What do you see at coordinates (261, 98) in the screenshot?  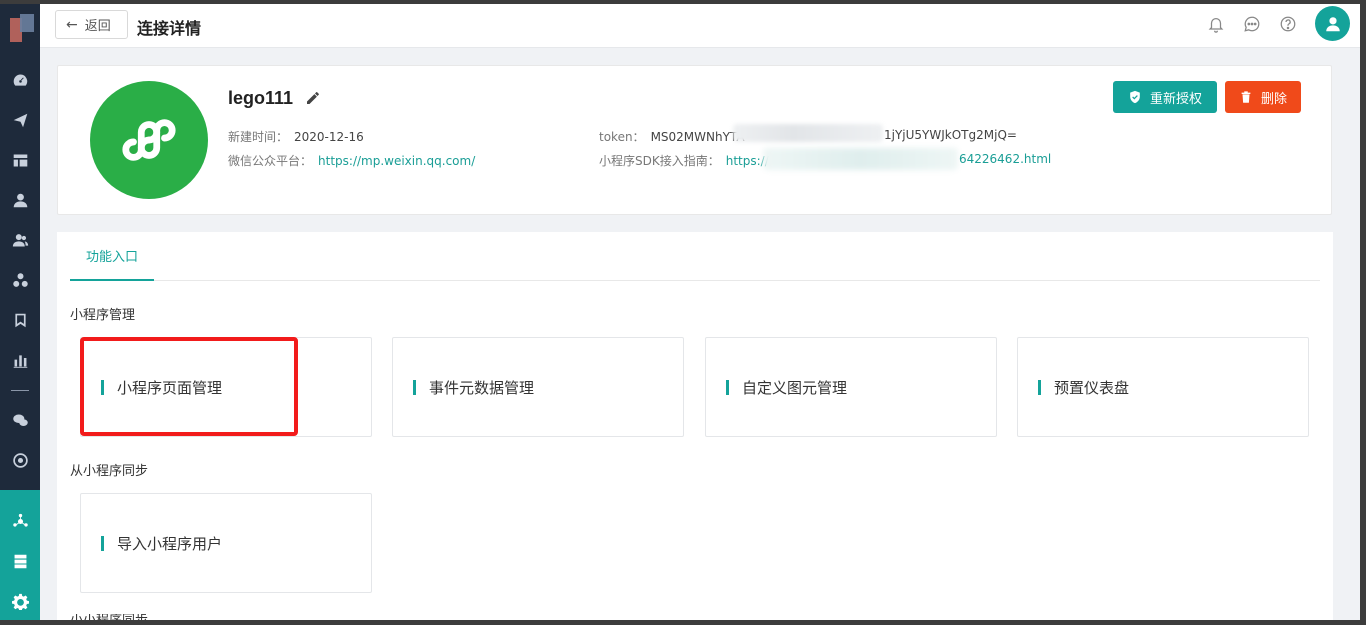 I see `app-name: lego111` at bounding box center [261, 98].